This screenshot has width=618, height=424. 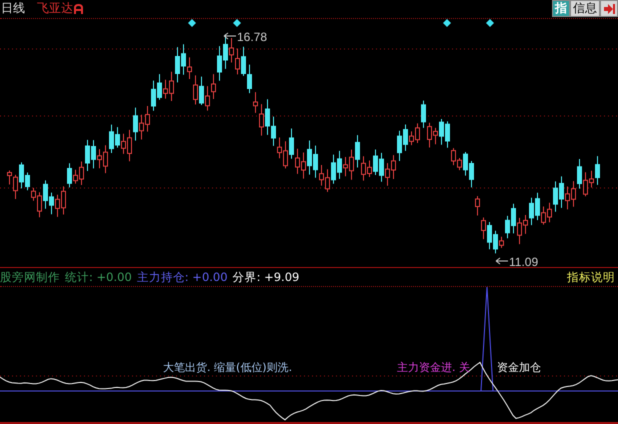 I want to click on exit-icon, so click(x=609, y=8).